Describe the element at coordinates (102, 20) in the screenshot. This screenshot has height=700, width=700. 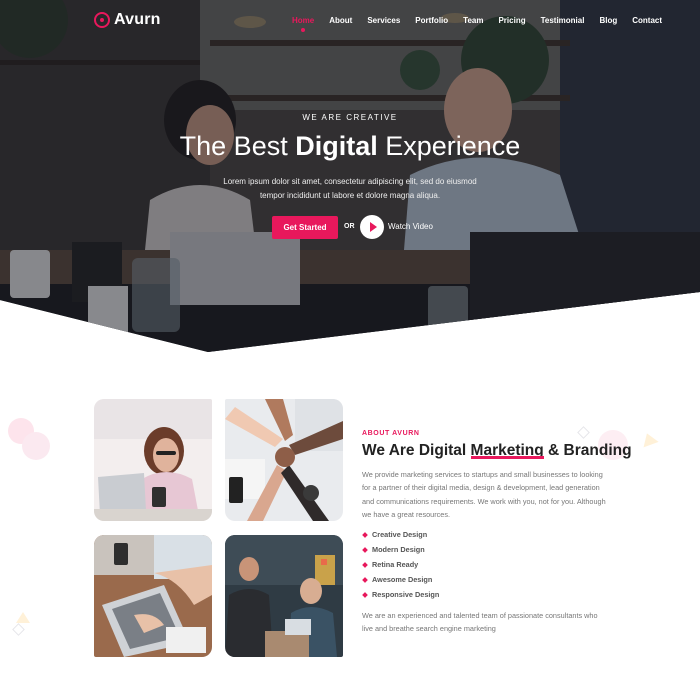
I see `logo-icon` at that location.